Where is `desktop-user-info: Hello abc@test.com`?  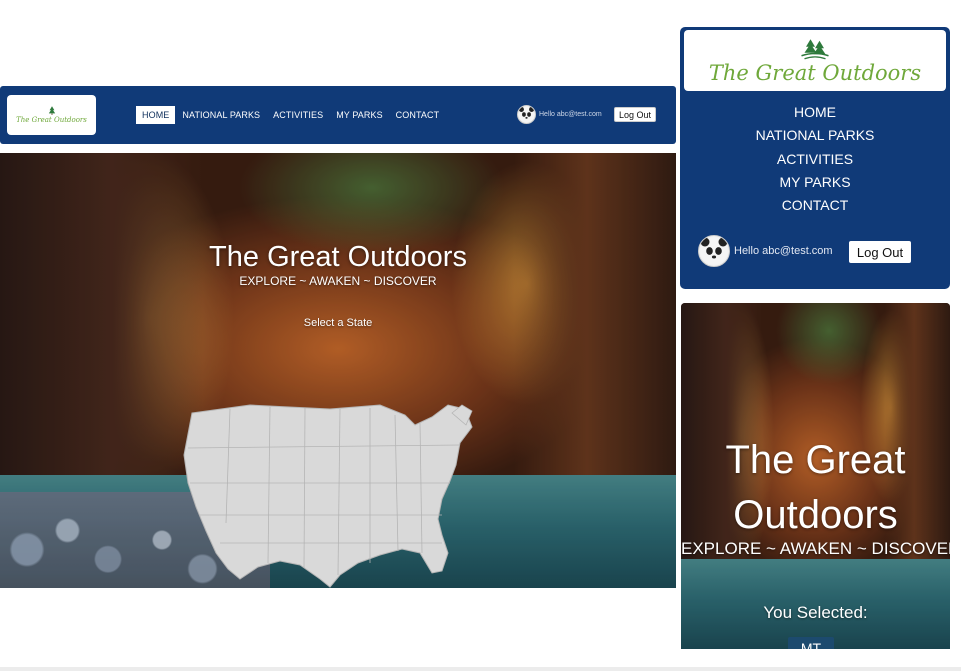
desktop-user-info: Hello abc@test.com is located at coordinates (559, 114).